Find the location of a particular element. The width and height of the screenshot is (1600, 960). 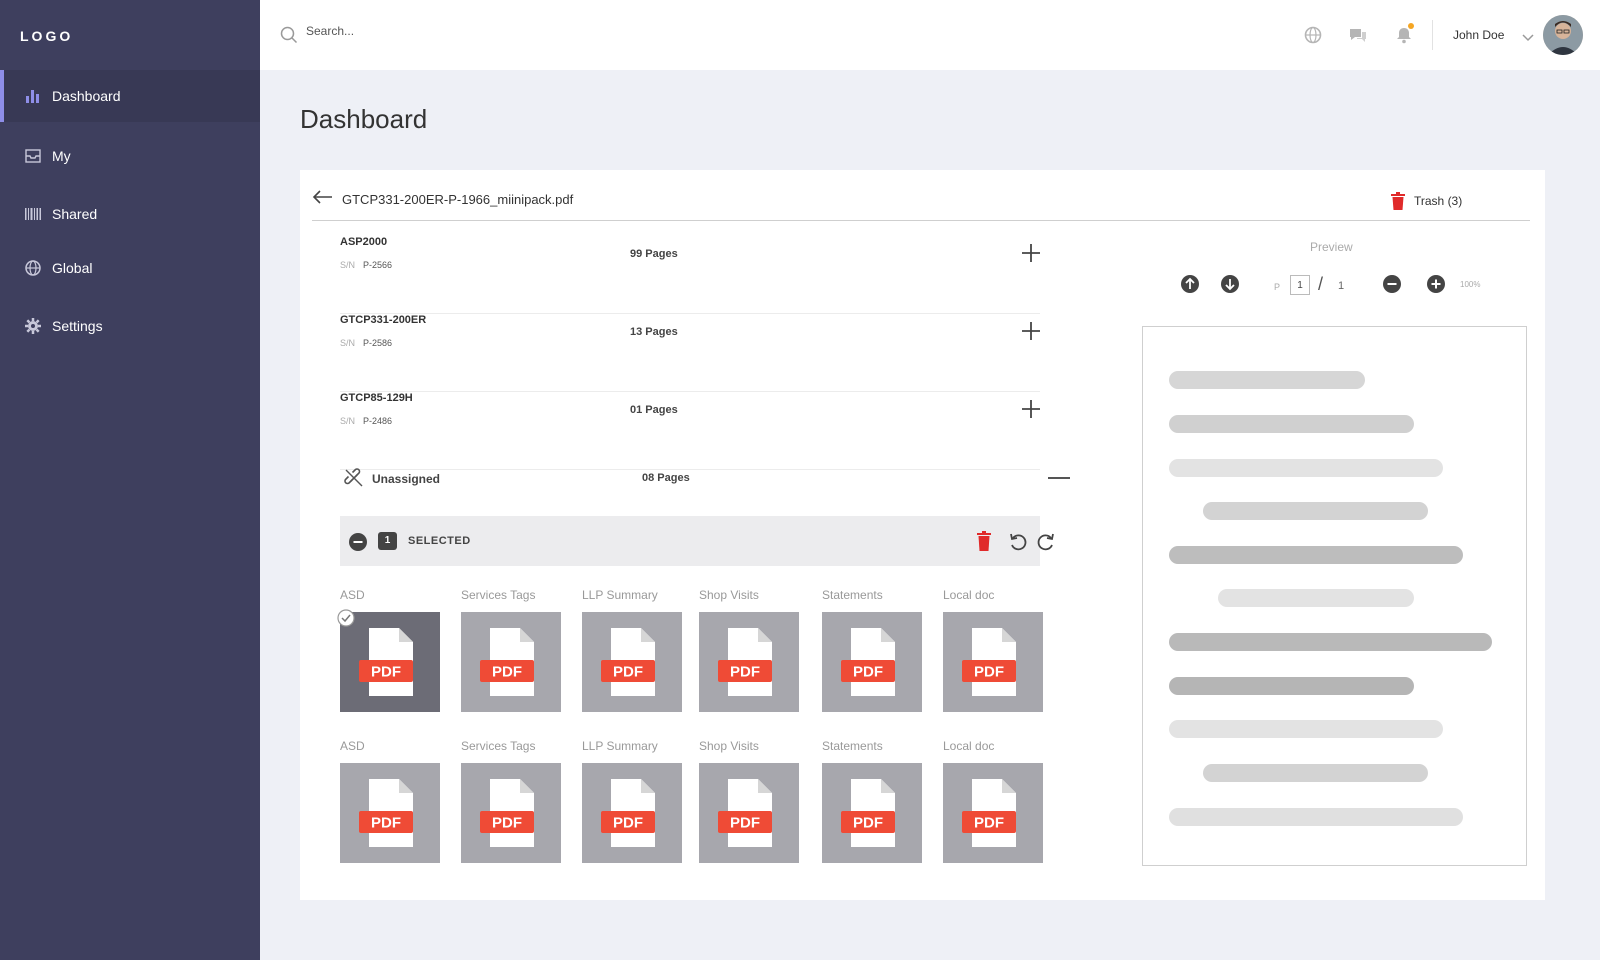

arrow-up-icon is located at coordinates (1190, 286).